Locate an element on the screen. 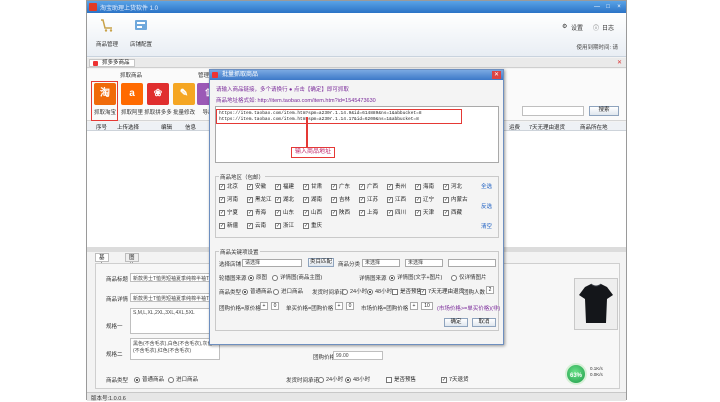  region-checkbox: ✓ 天津 is located at coordinates (424, 212).